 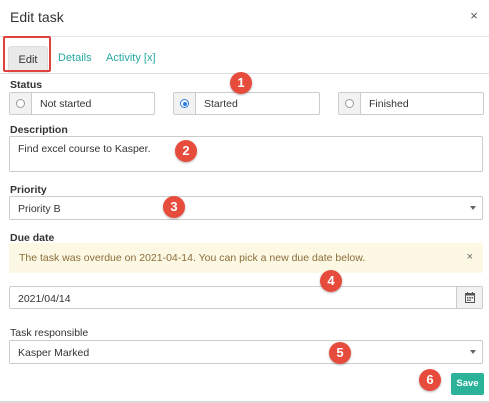 I want to click on radio-selected-icon, so click(x=184, y=103).